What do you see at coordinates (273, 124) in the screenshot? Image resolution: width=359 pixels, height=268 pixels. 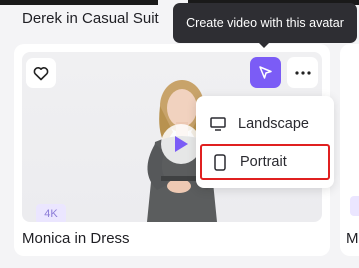 I see `menu-item-label: Landscape` at bounding box center [273, 124].